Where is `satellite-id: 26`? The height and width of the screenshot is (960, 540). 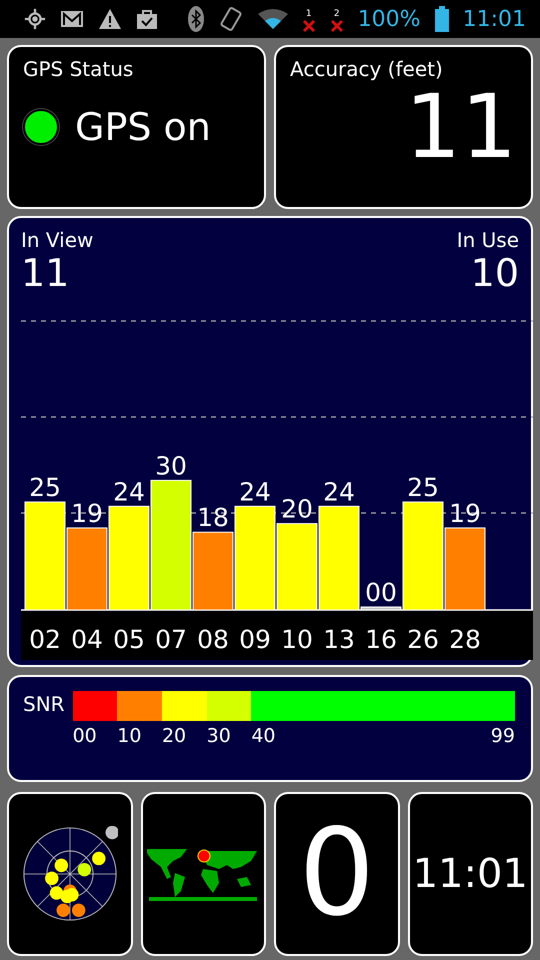
satellite-id: 26 is located at coordinates (423, 639).